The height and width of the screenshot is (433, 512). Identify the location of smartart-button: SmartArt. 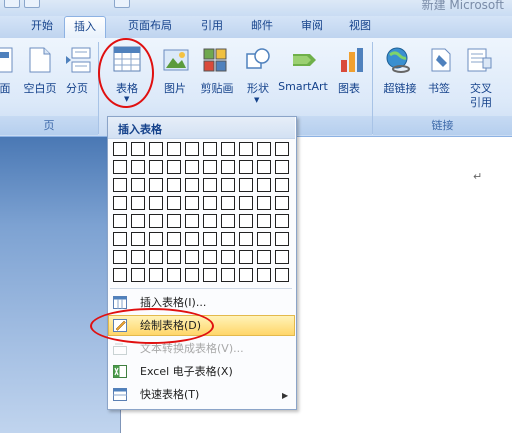
(303, 86).